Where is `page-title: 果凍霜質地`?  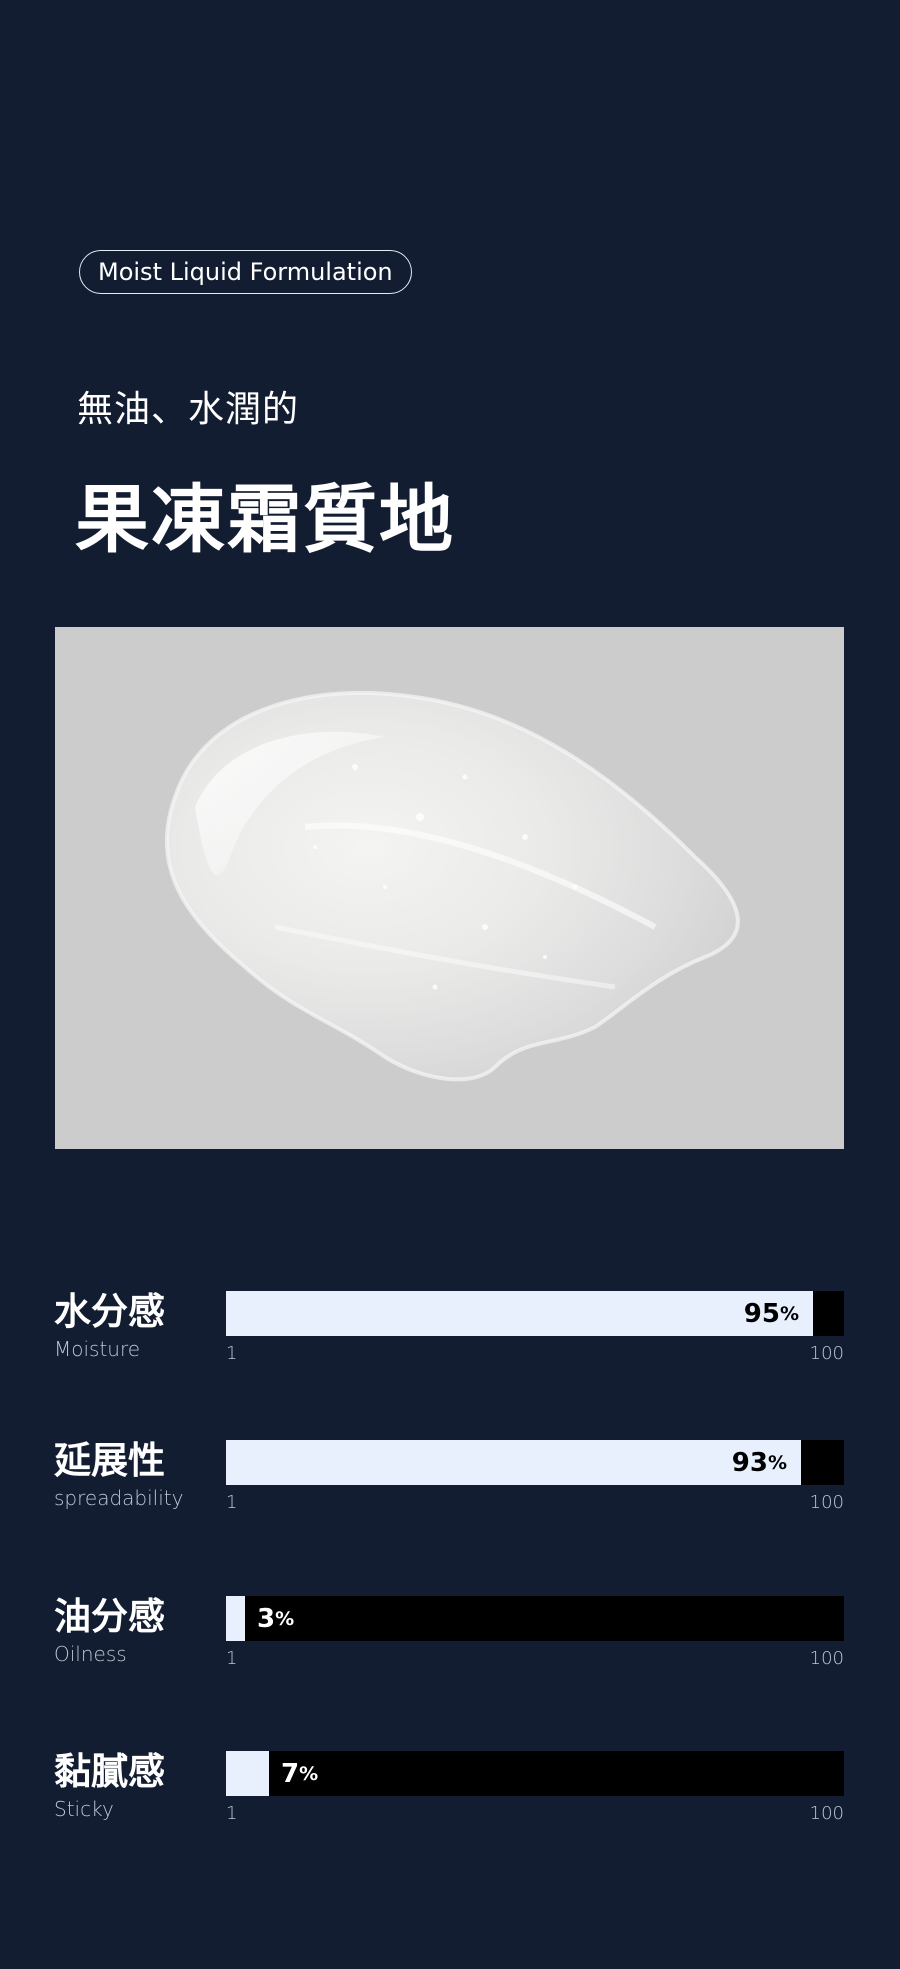
page-title: 果凍霜質地 is located at coordinates (265, 520).